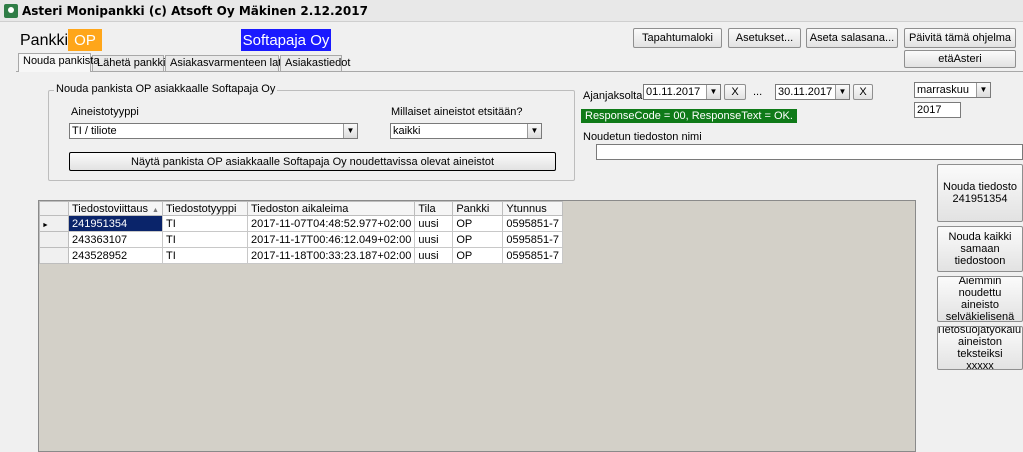 This screenshot has height=452, width=1023. What do you see at coordinates (613, 96) in the screenshot?
I see `period-label: Ajanjaksolta` at bounding box center [613, 96].